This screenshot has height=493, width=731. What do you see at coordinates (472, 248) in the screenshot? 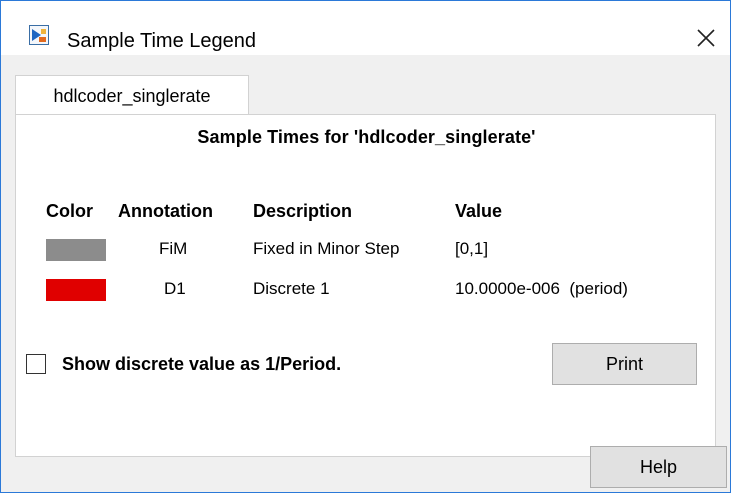
I see `value-cell: [0,1]` at bounding box center [472, 248].